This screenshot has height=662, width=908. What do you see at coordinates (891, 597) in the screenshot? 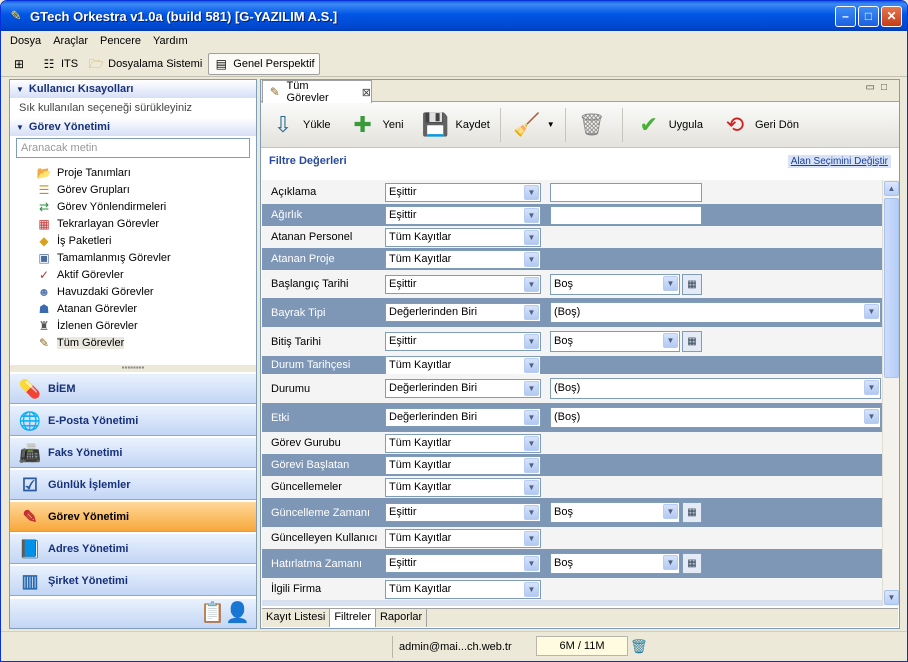
I see `scroll-down-icon: ▼` at bounding box center [891, 597].